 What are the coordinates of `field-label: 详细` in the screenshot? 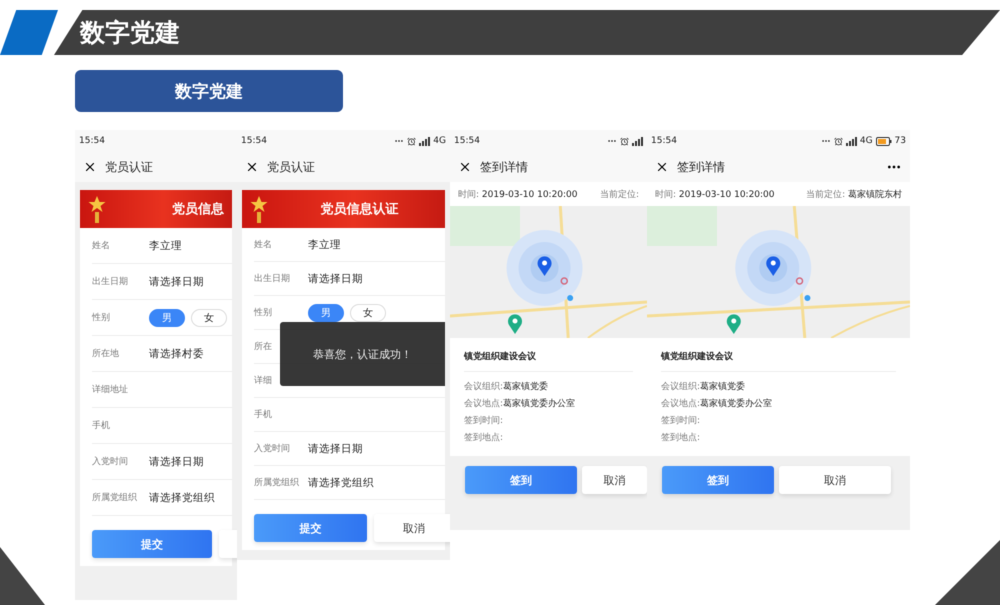 It's located at (263, 380).